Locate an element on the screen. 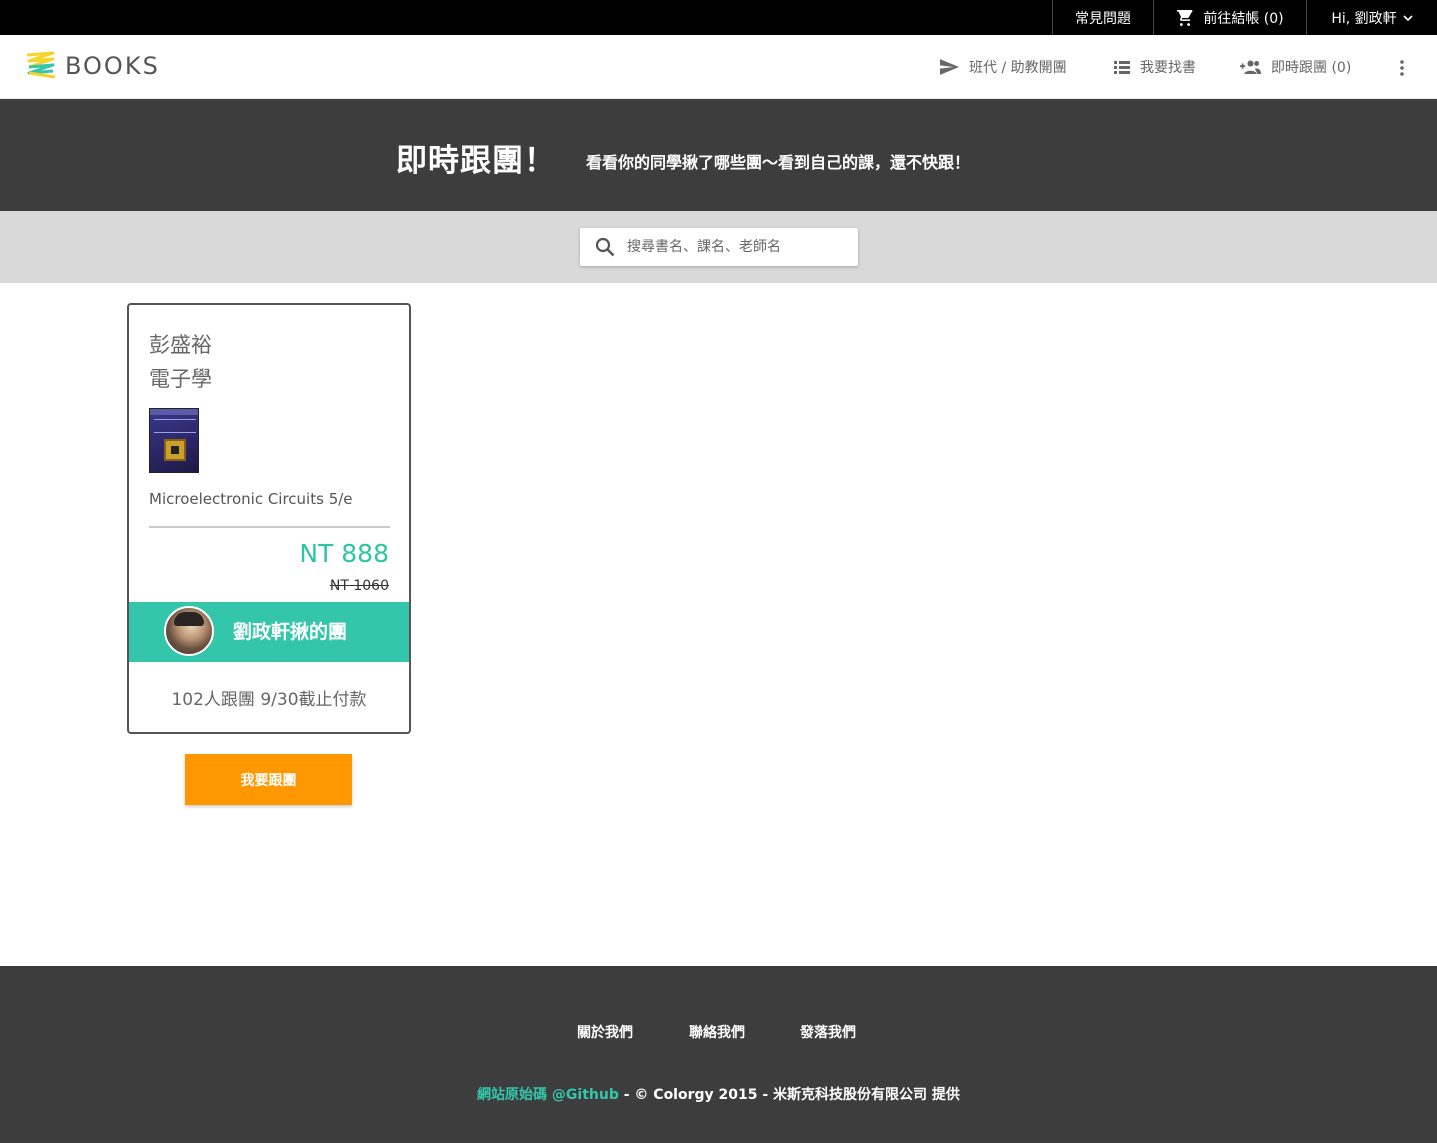  group-leader-bar: 劉政軒揪的團 is located at coordinates (269, 632).